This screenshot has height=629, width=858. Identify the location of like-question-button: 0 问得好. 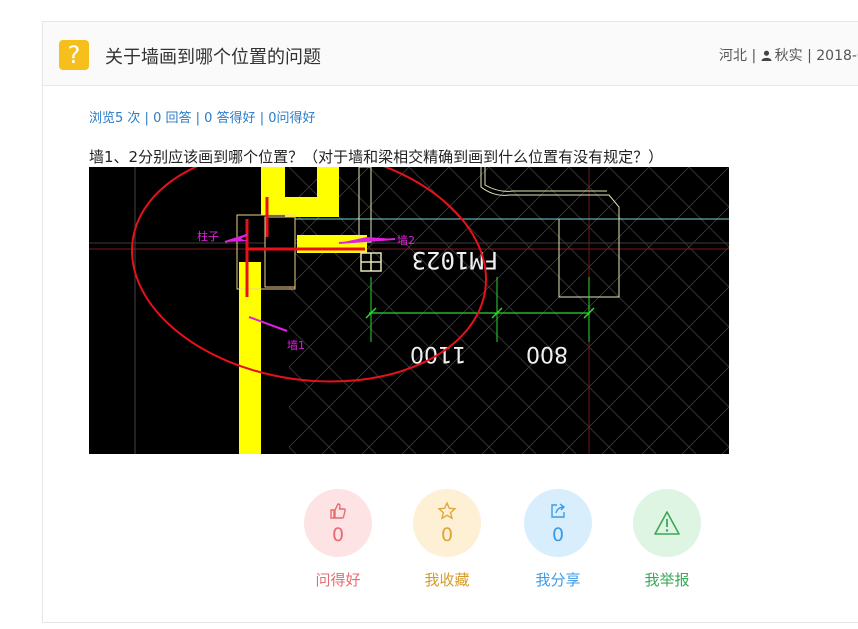
(338, 539).